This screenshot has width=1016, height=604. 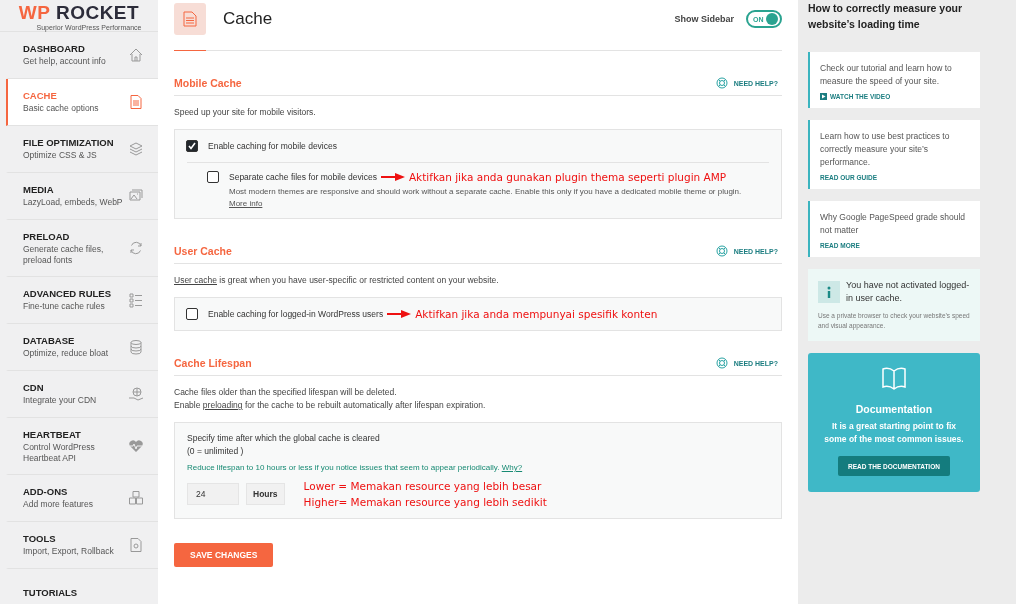 I want to click on sidebar-item: CACHE Basic cache options, so click(x=82, y=102).